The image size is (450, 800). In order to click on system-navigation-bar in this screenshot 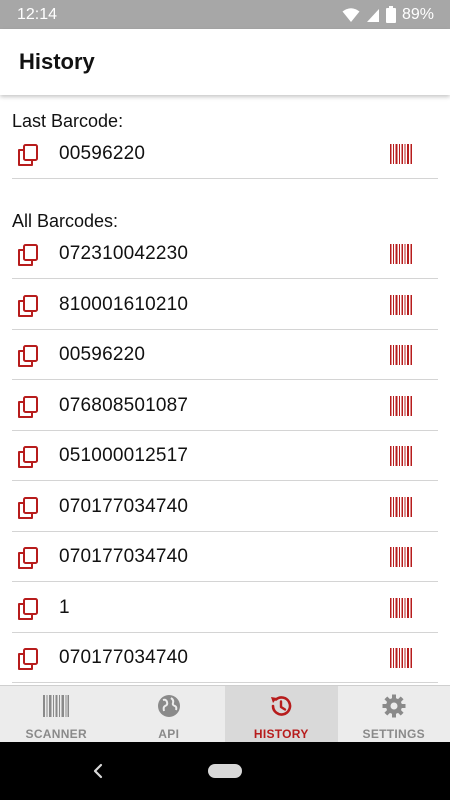, I will do `click(225, 771)`.